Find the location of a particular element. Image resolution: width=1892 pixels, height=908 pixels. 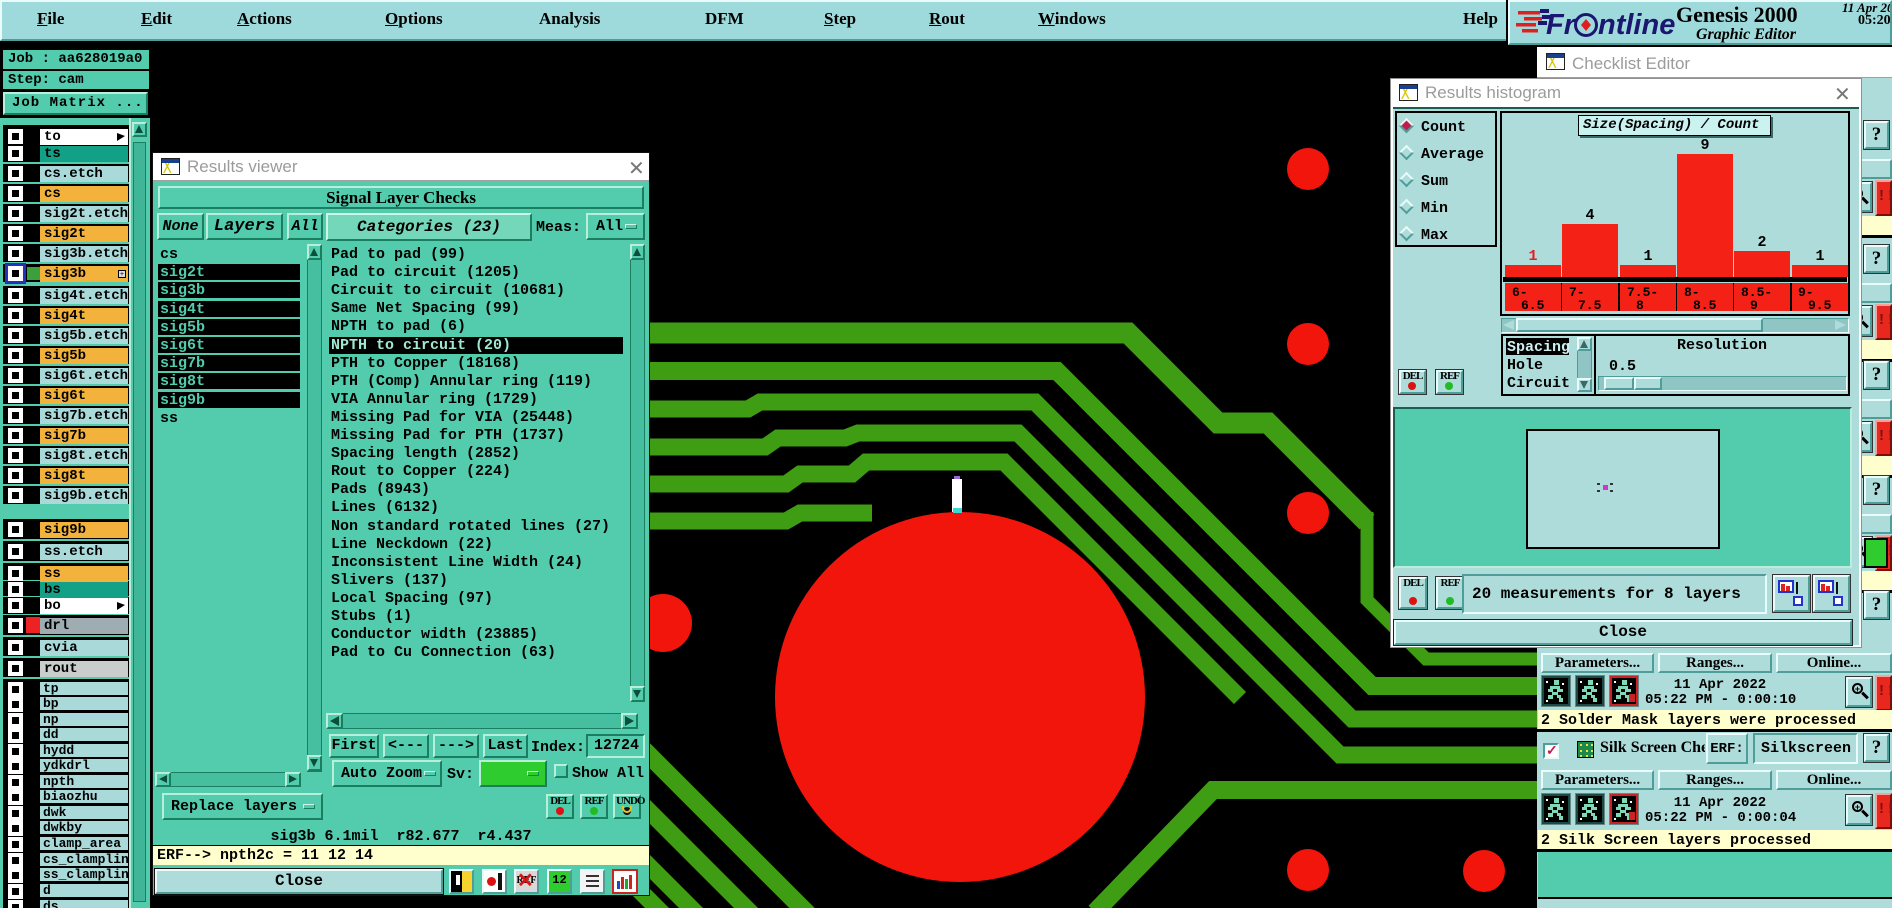

svg-text: Fr is located at coordinates (1561, 25).